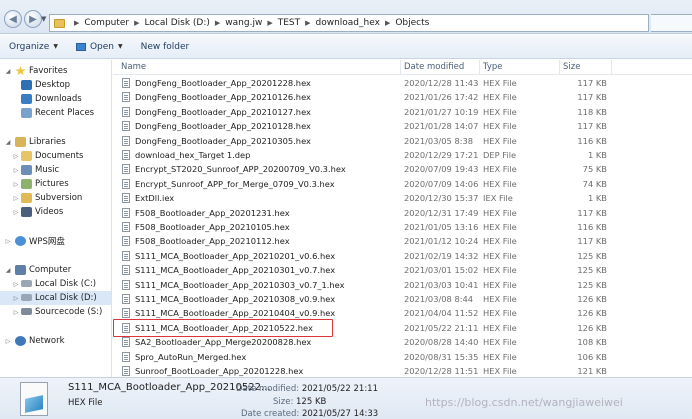 Image resolution: width=692 pixels, height=419 pixels. Describe the element at coordinates (441, 212) in the screenshot. I see `file-date: 2020/12/31 17:49` at that location.